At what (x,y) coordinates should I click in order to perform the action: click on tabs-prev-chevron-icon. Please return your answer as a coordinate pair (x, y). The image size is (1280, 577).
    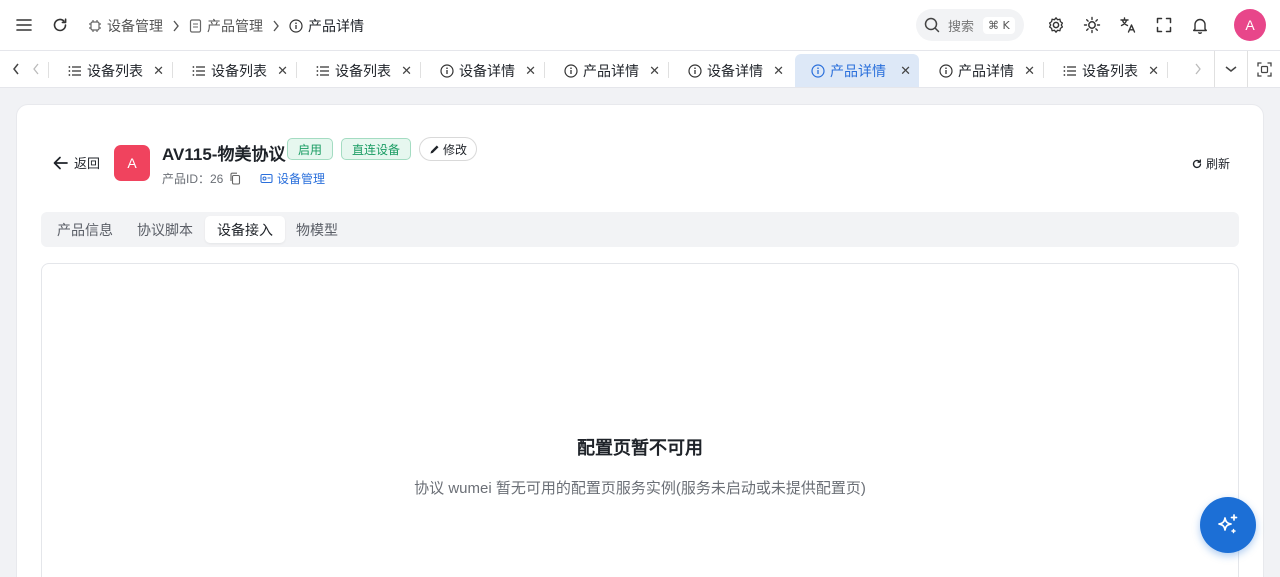
    Looking at the image, I should click on (36, 69).